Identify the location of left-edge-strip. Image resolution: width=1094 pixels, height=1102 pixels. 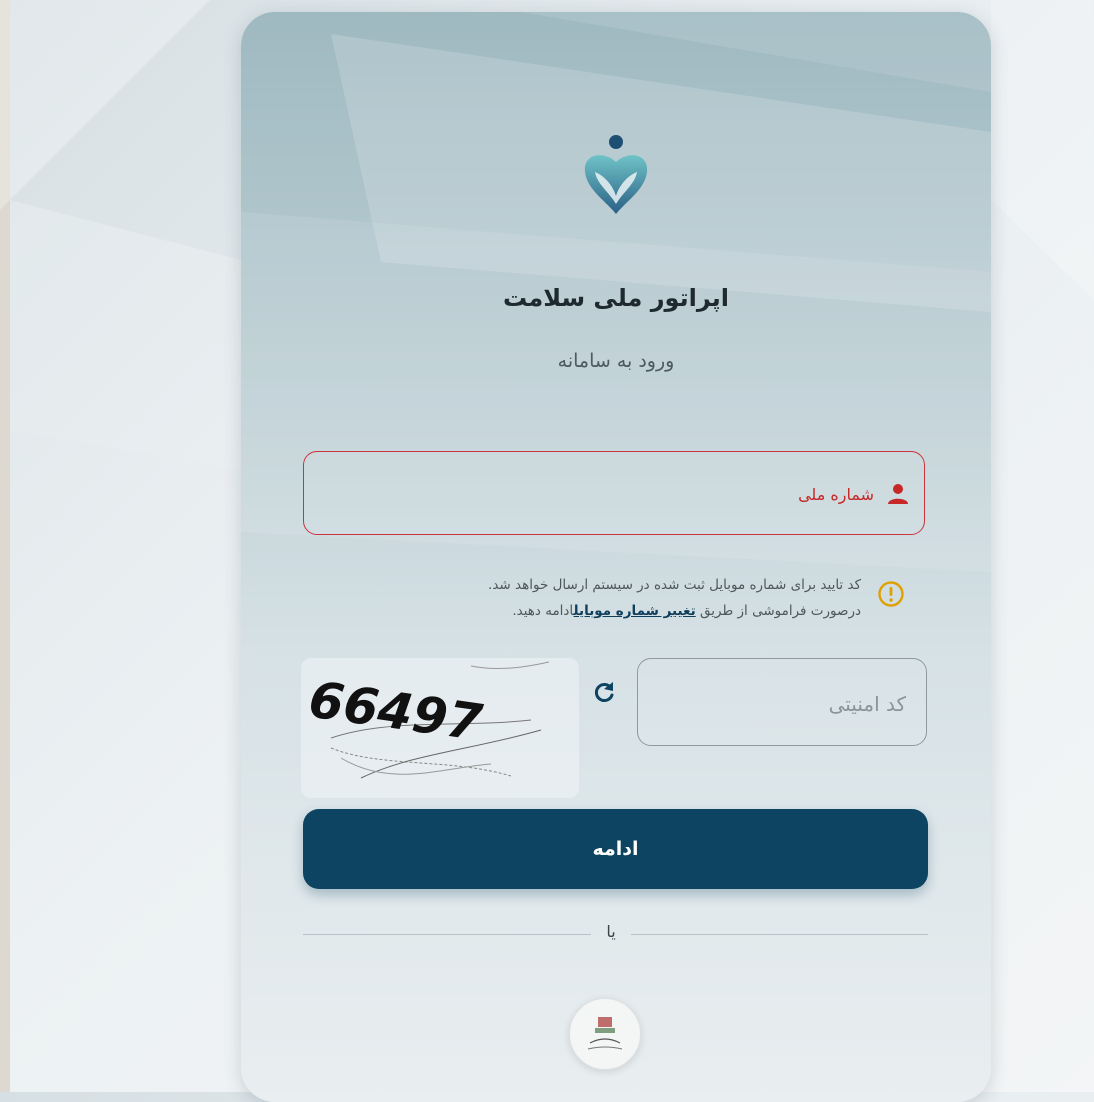
(5, 546).